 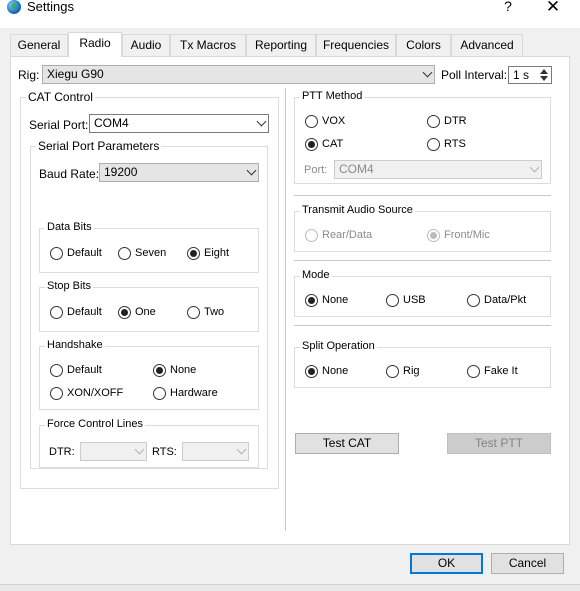 What do you see at coordinates (508, 8) in the screenshot?
I see `help-button: ?` at bounding box center [508, 8].